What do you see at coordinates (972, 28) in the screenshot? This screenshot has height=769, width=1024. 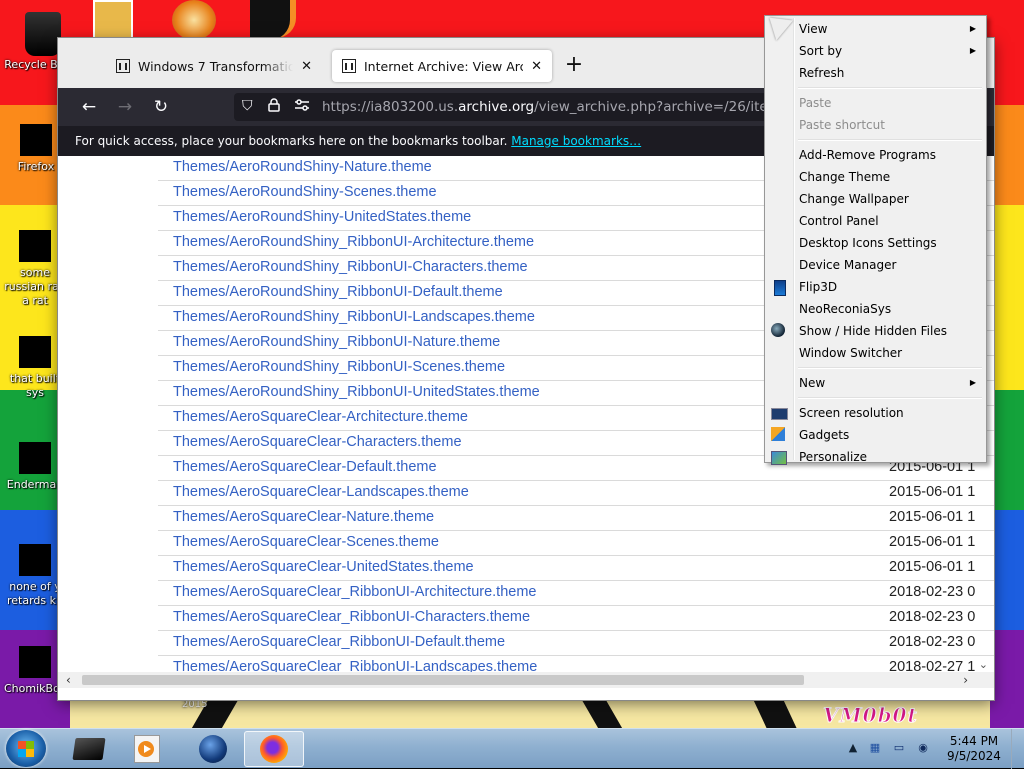 I see `submenu-arrow-icon: ▶` at bounding box center [972, 28].